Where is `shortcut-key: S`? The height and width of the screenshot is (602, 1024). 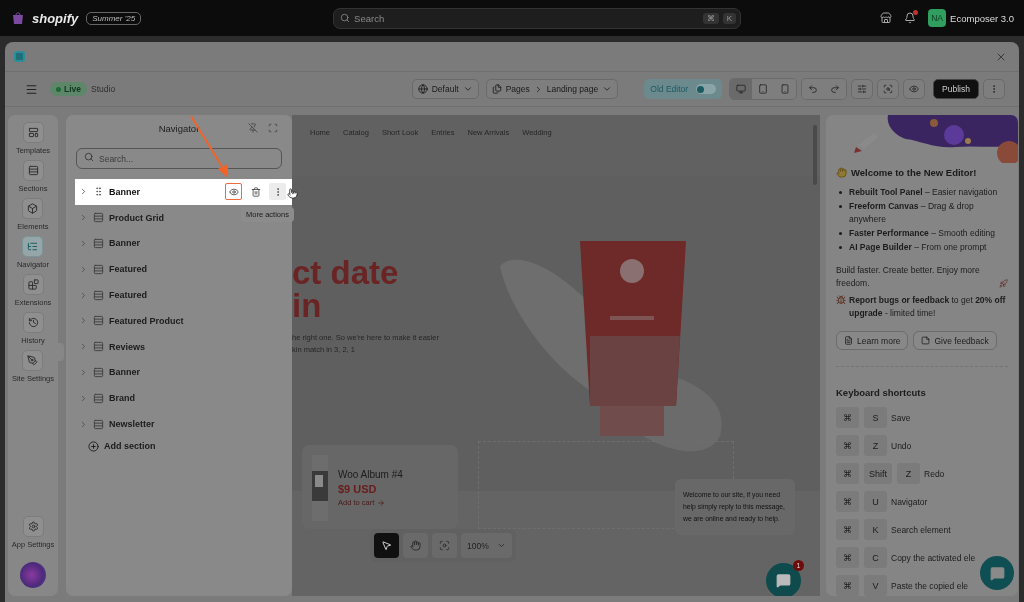 shortcut-key: S is located at coordinates (875, 417).